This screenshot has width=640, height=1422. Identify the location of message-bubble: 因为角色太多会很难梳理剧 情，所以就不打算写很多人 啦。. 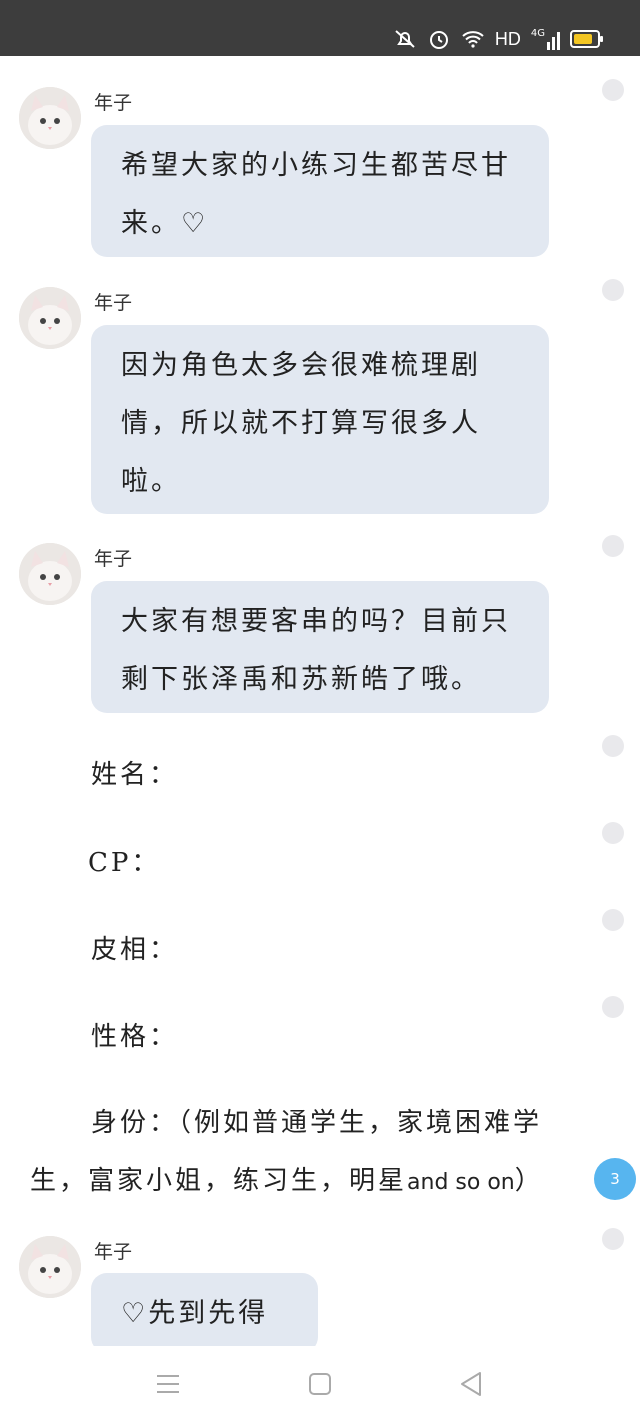
(320, 419).